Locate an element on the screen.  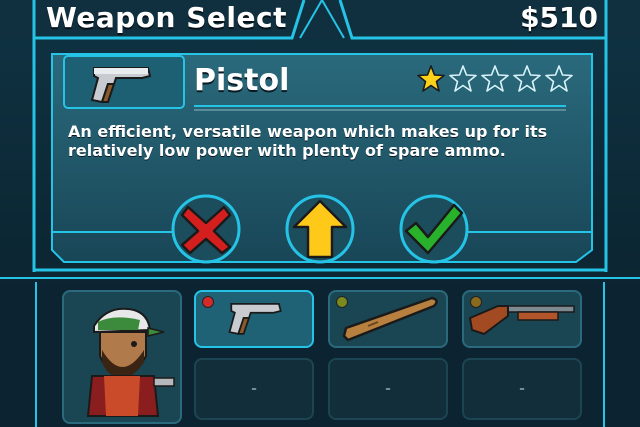
shotgun-icon is located at coordinates (522, 320).